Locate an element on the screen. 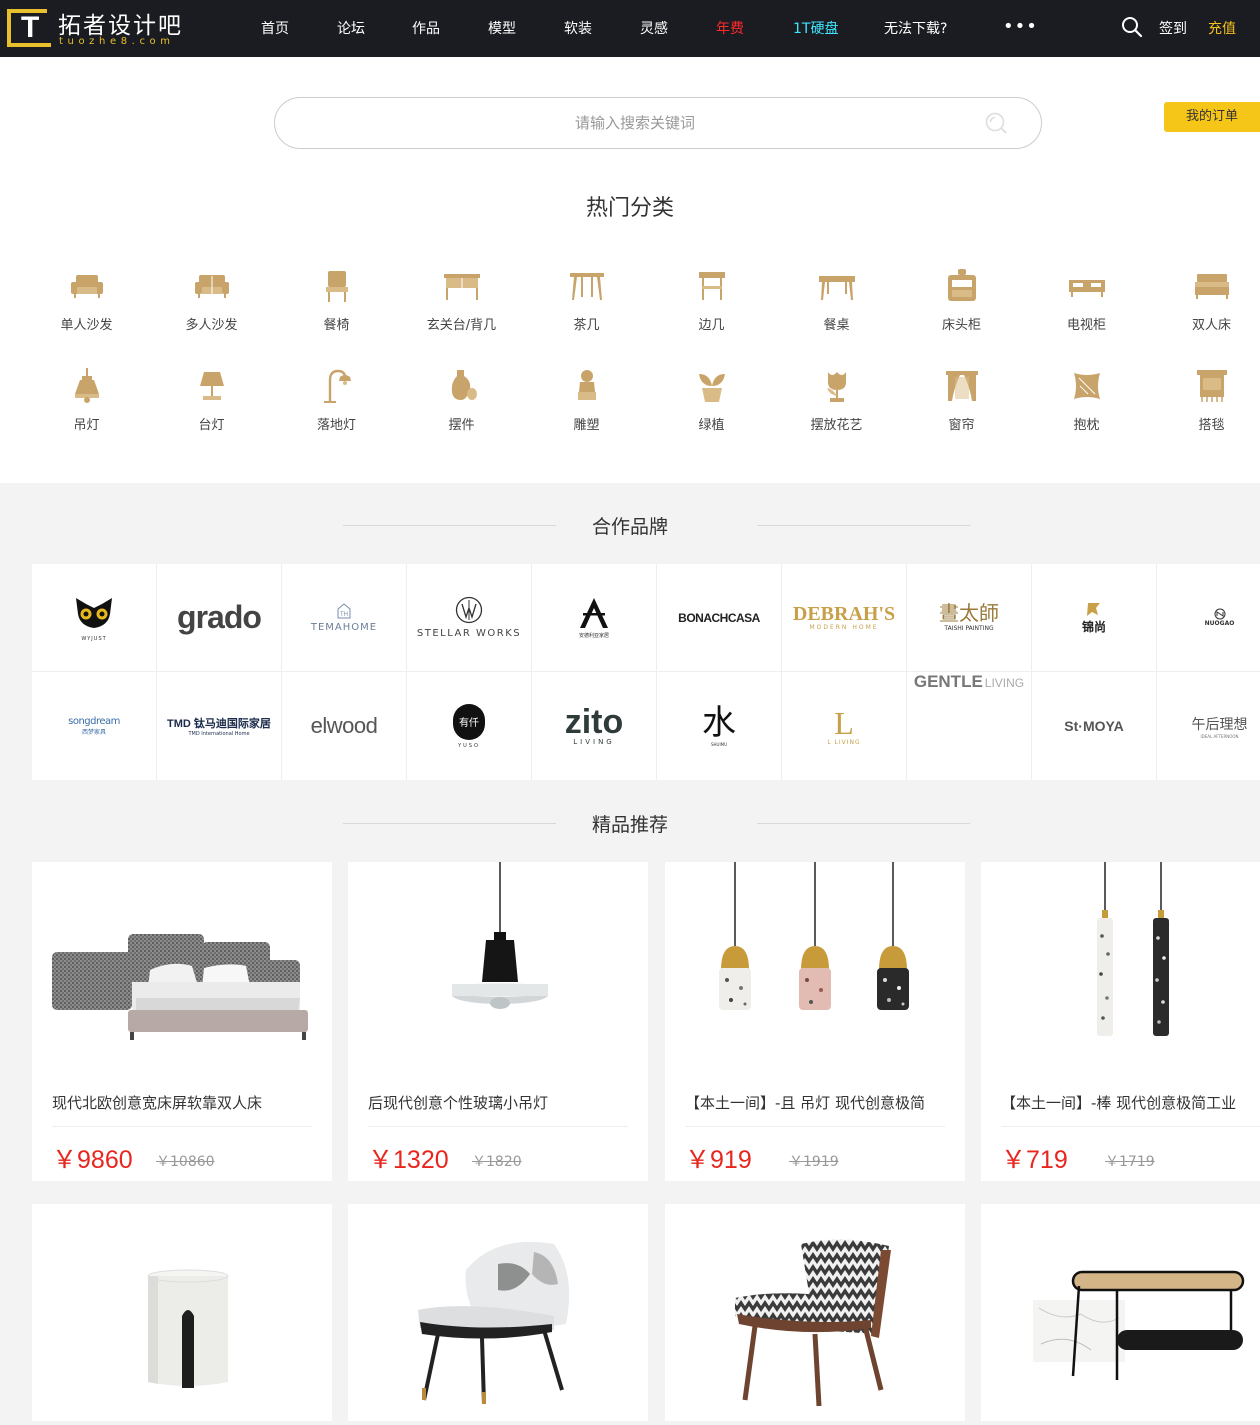 The width and height of the screenshot is (1260, 1425). brand-st-moya: St·MOYA is located at coordinates (1094, 726).